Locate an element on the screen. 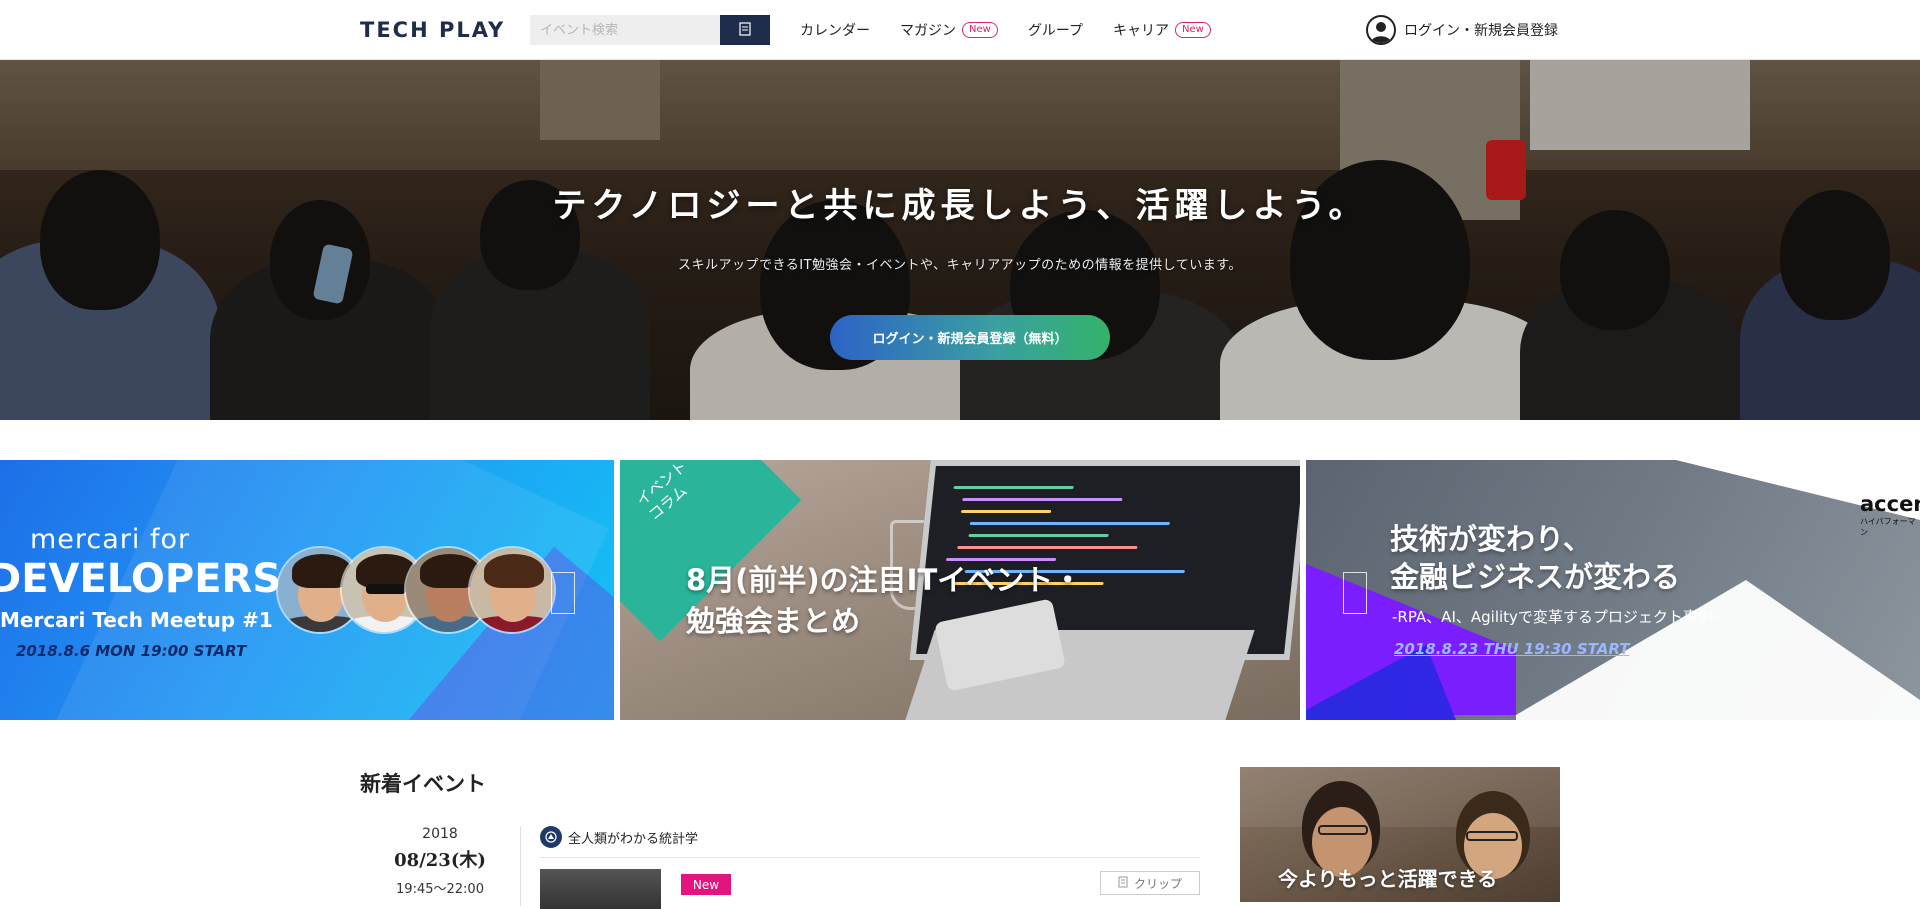 The height and width of the screenshot is (909, 1920). event-year: 2018 is located at coordinates (440, 834).